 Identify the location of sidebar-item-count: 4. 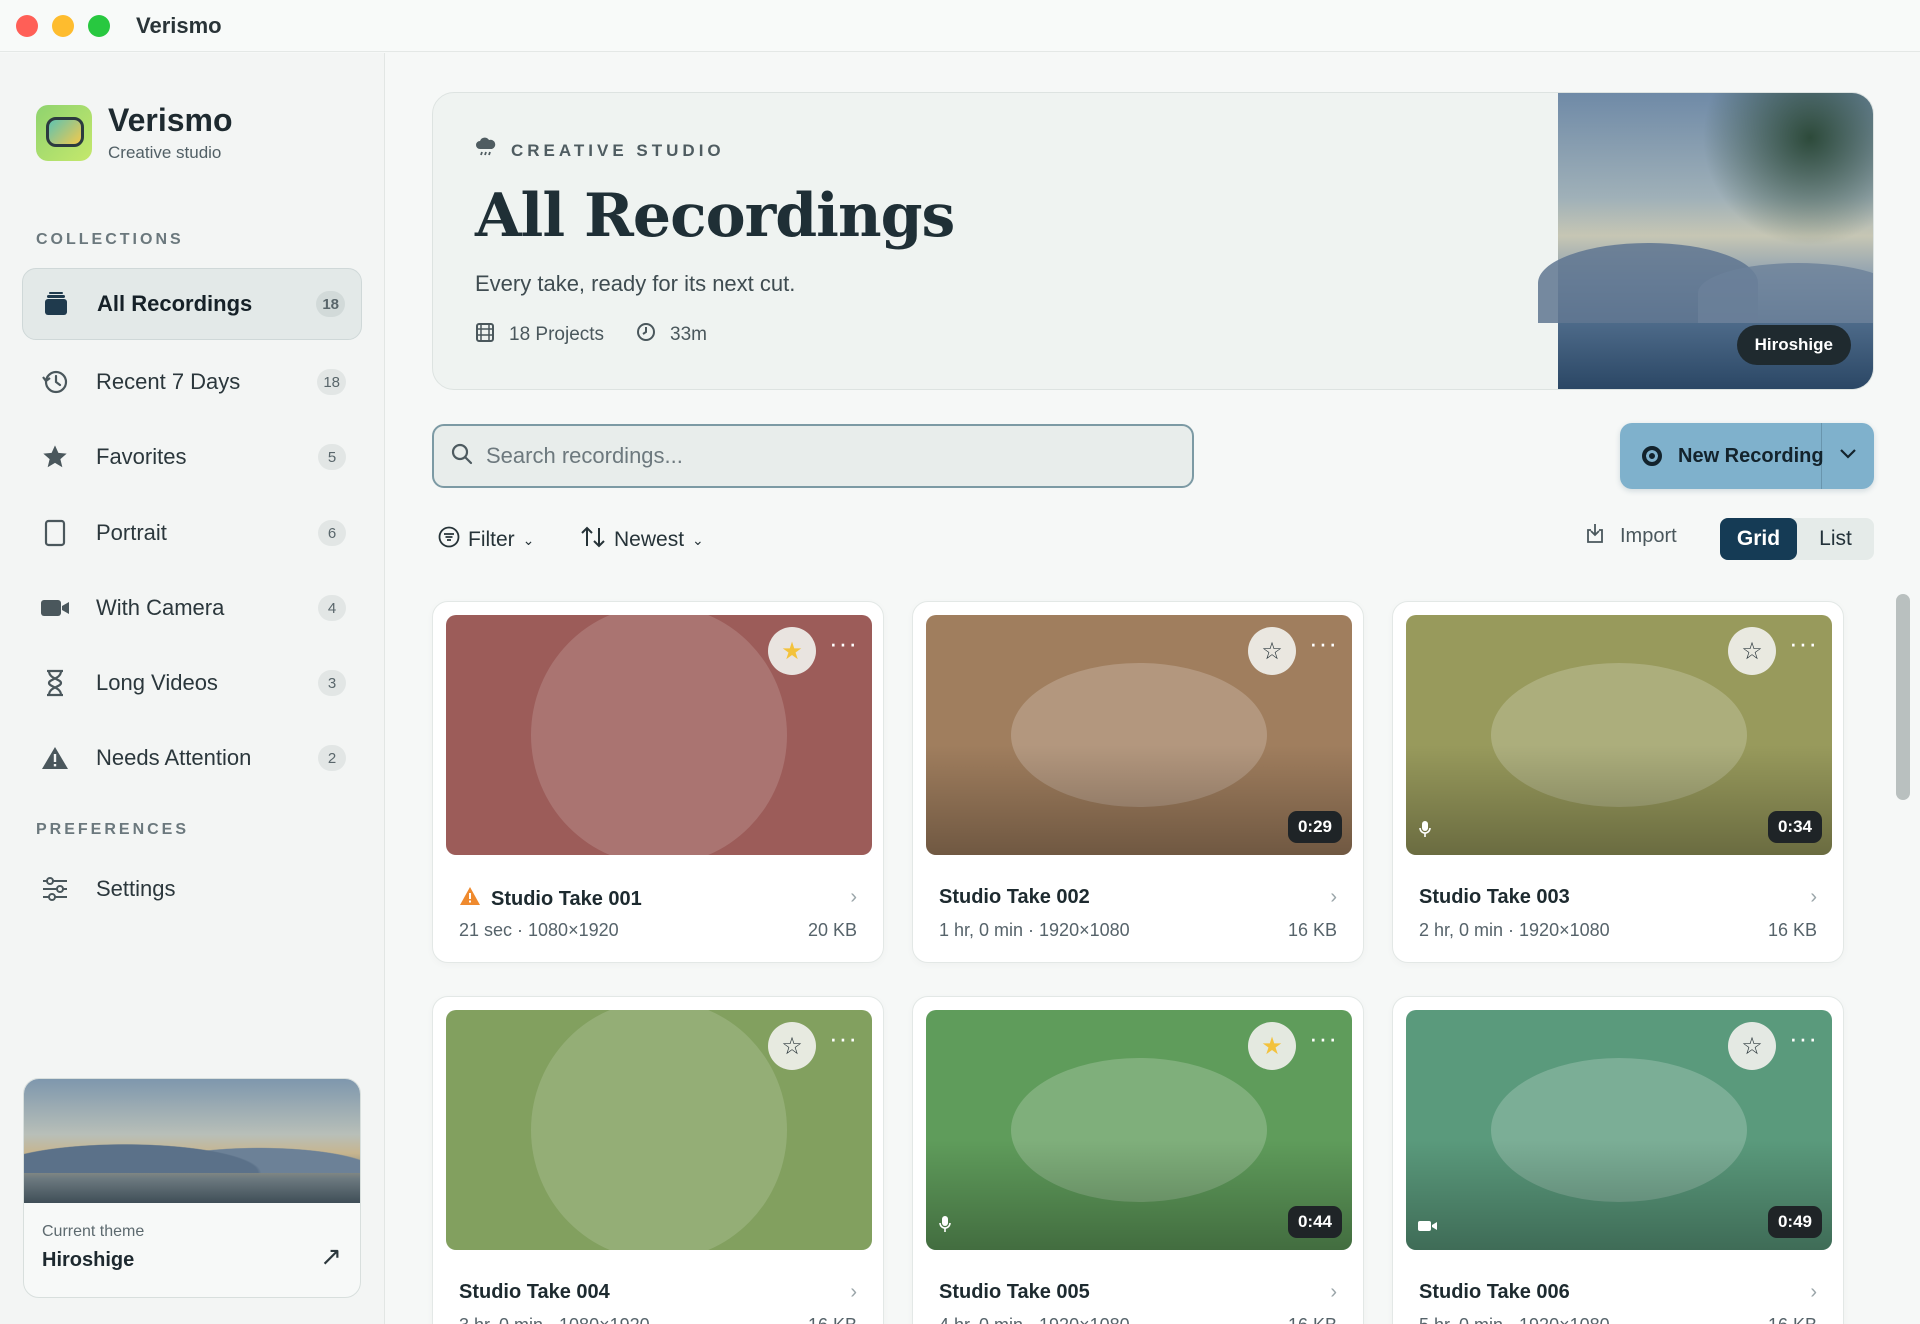
(332, 608).